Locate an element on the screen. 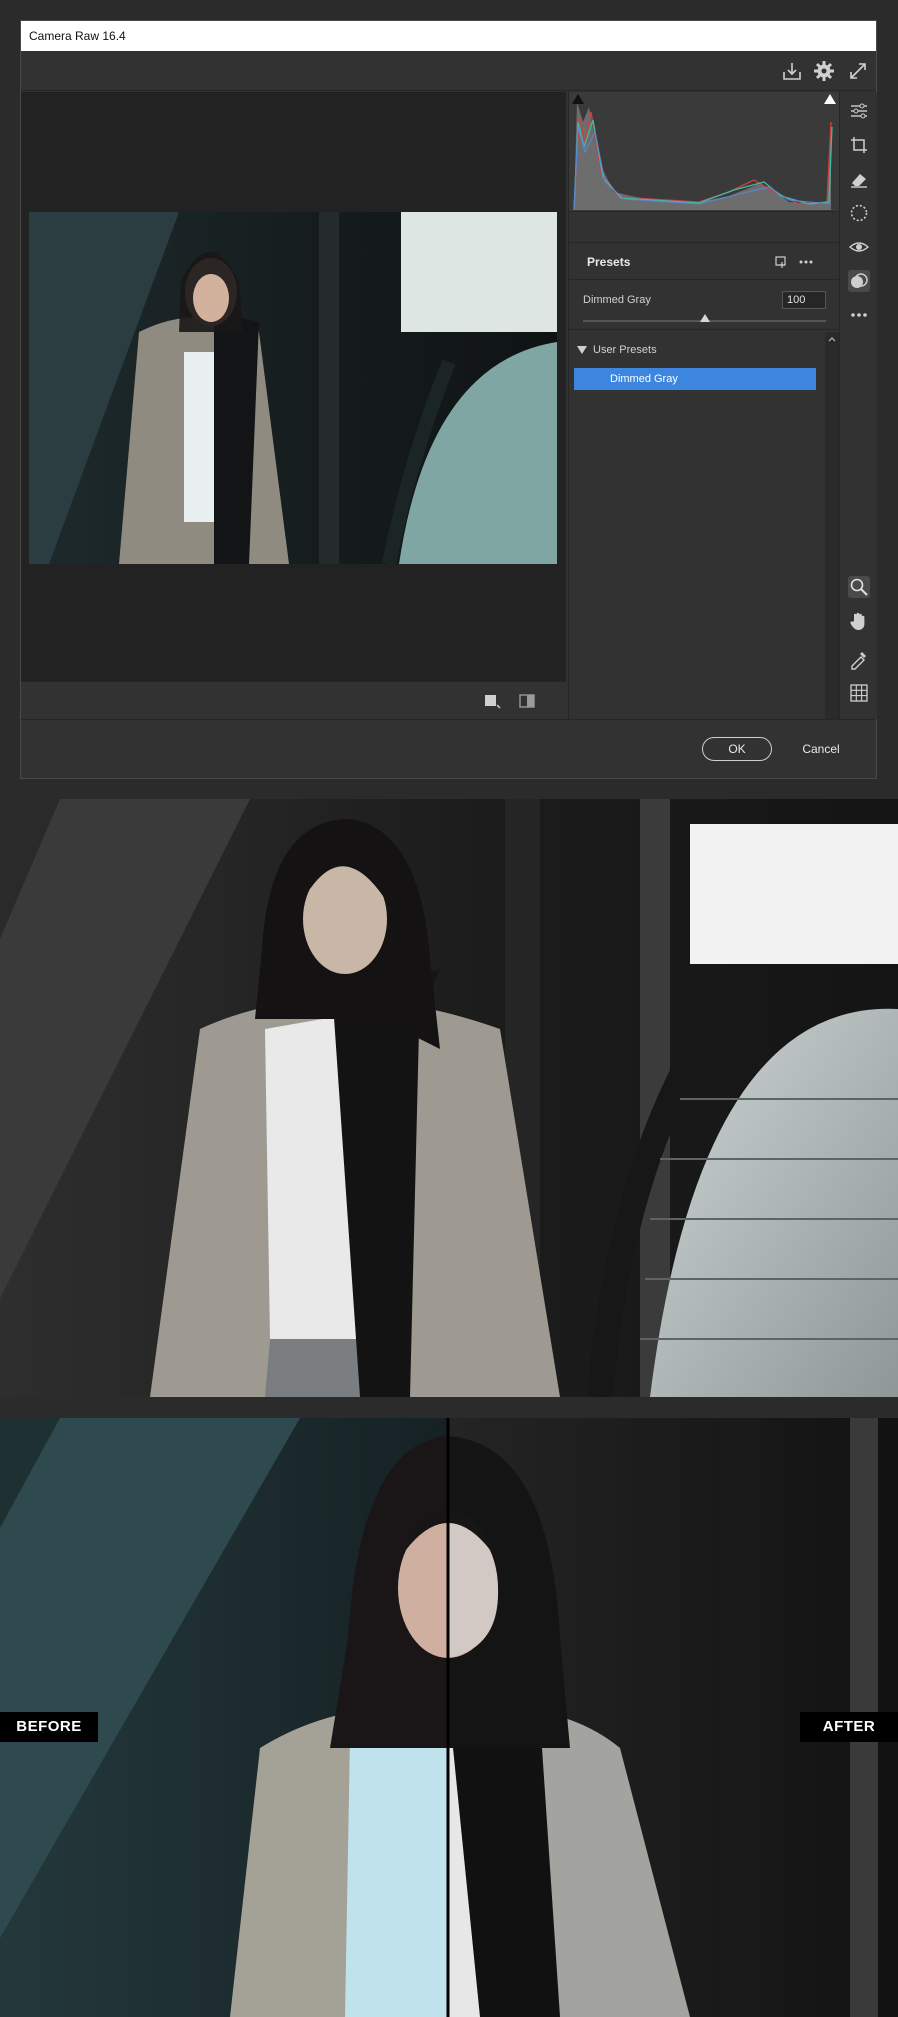 This screenshot has height=2017, width=898. presets-panel-header: Presets is located at coordinates (704, 261).